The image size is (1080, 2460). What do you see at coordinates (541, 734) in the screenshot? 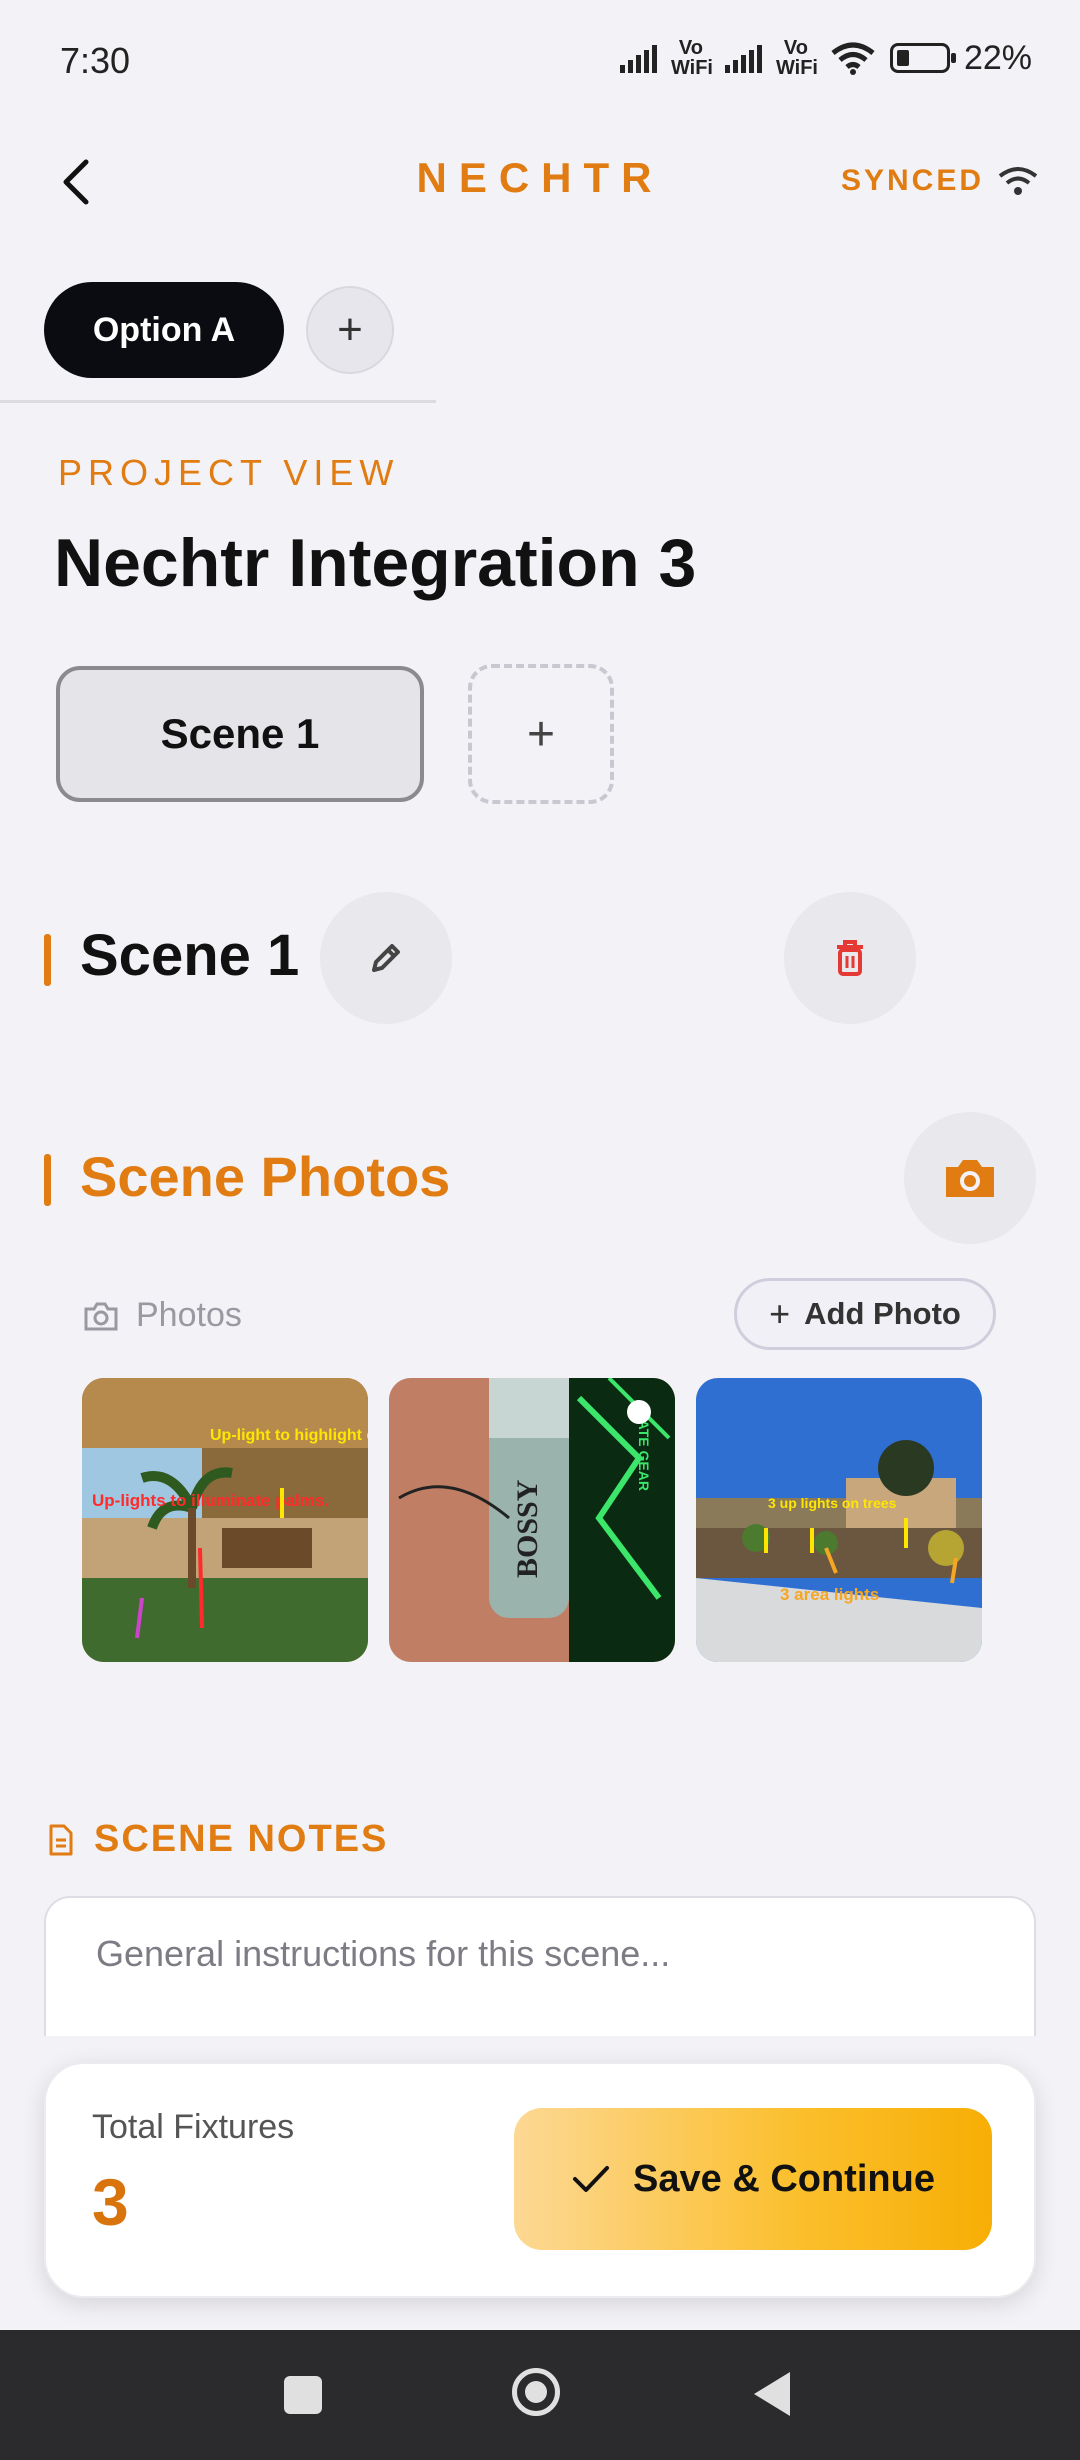
I see `add-scene-button: +` at bounding box center [541, 734].